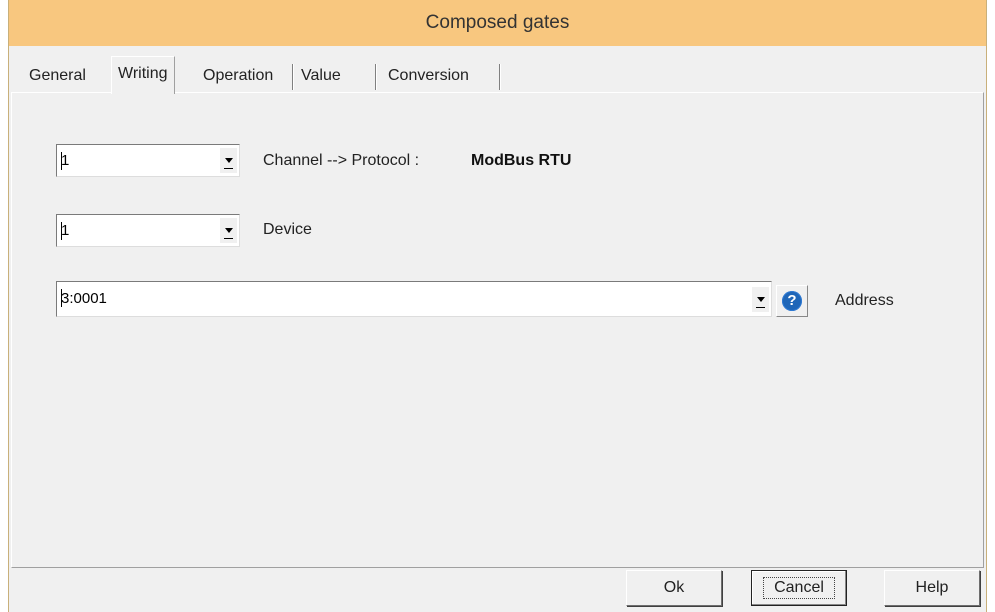 The width and height of the screenshot is (995, 612). I want to click on tab-conversion: Conversion, so click(428, 76).